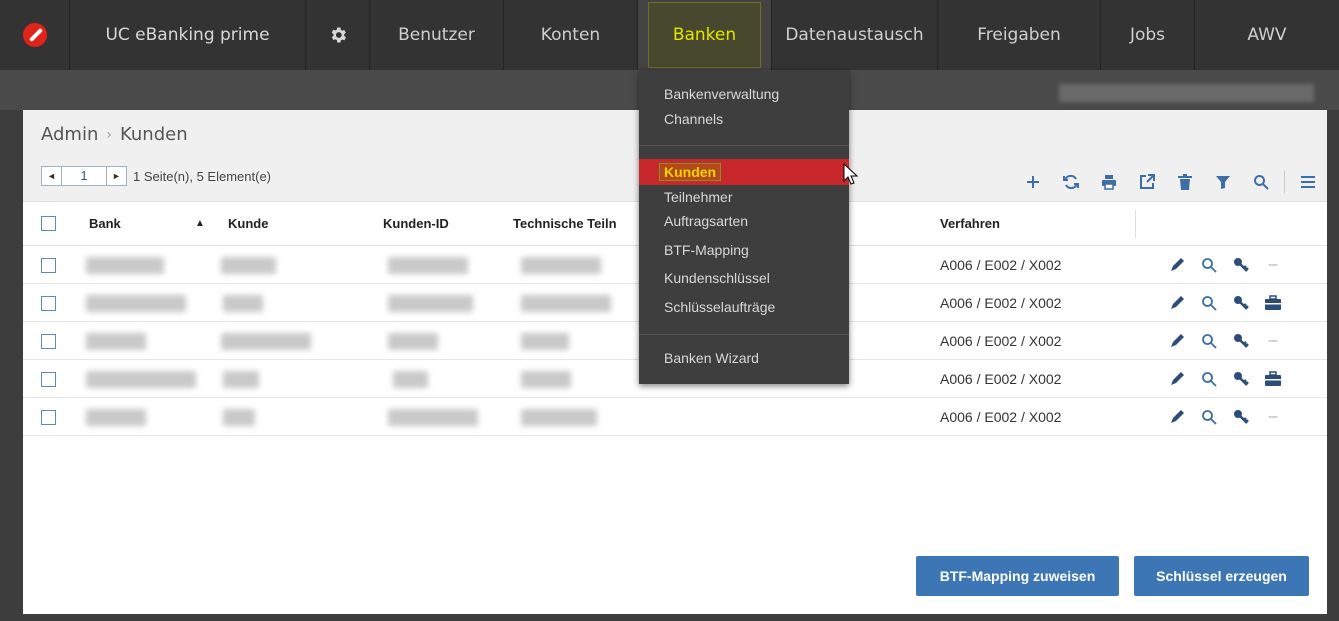 The width and height of the screenshot is (1339, 621). Describe the element at coordinates (744, 307) in the screenshot. I see `menu-item-schluesselauftraege: Schlüsselaufträge` at that location.